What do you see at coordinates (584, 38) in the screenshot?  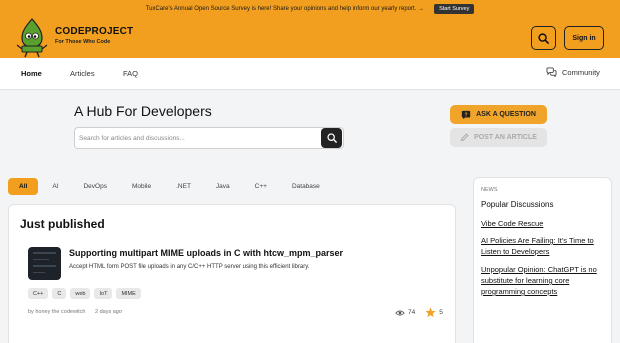 I see `sign-in-button: Sign in` at bounding box center [584, 38].